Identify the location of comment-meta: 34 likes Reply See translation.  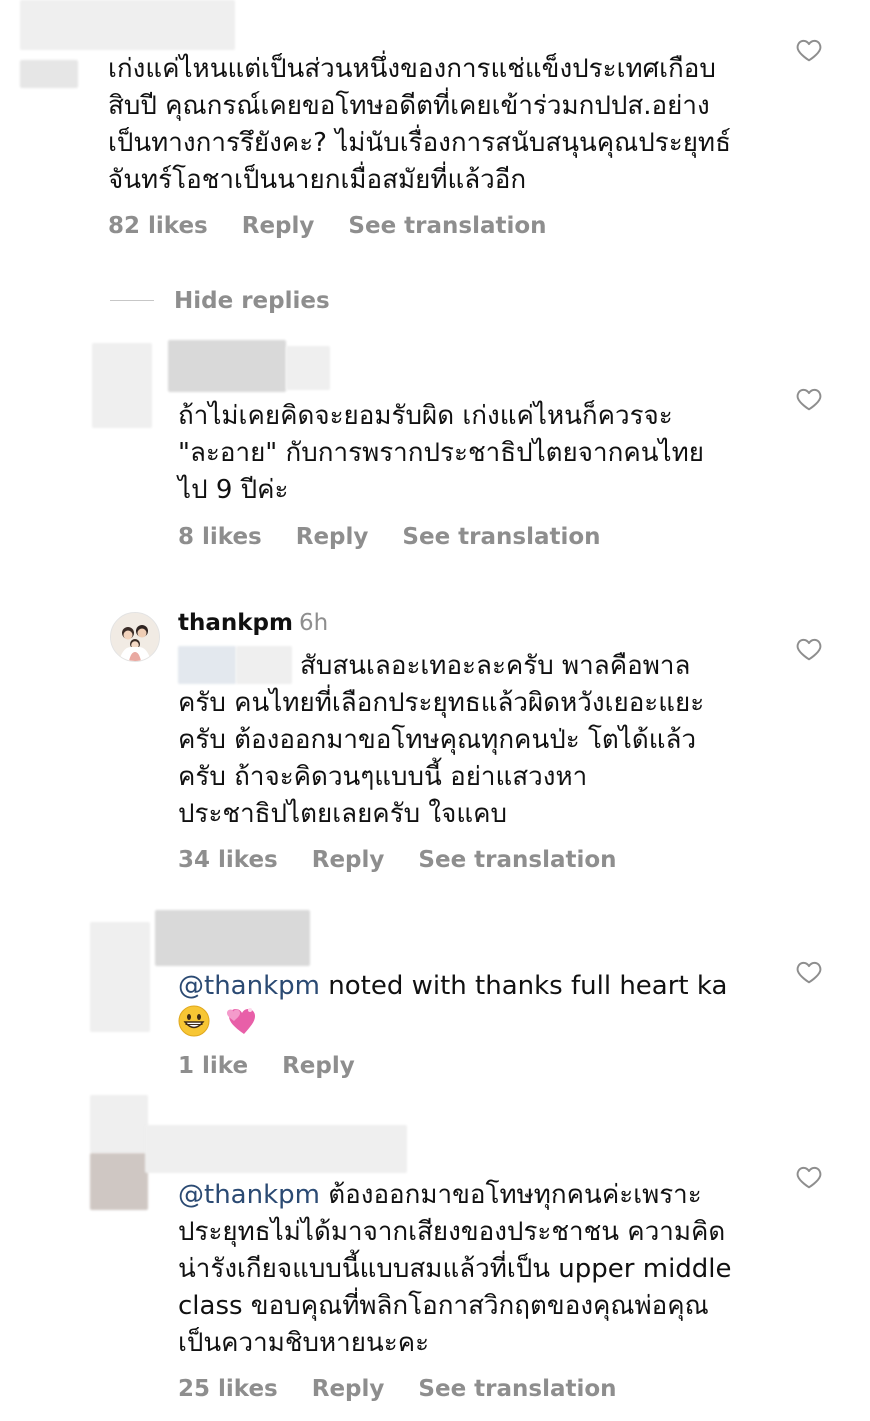
(397, 860).